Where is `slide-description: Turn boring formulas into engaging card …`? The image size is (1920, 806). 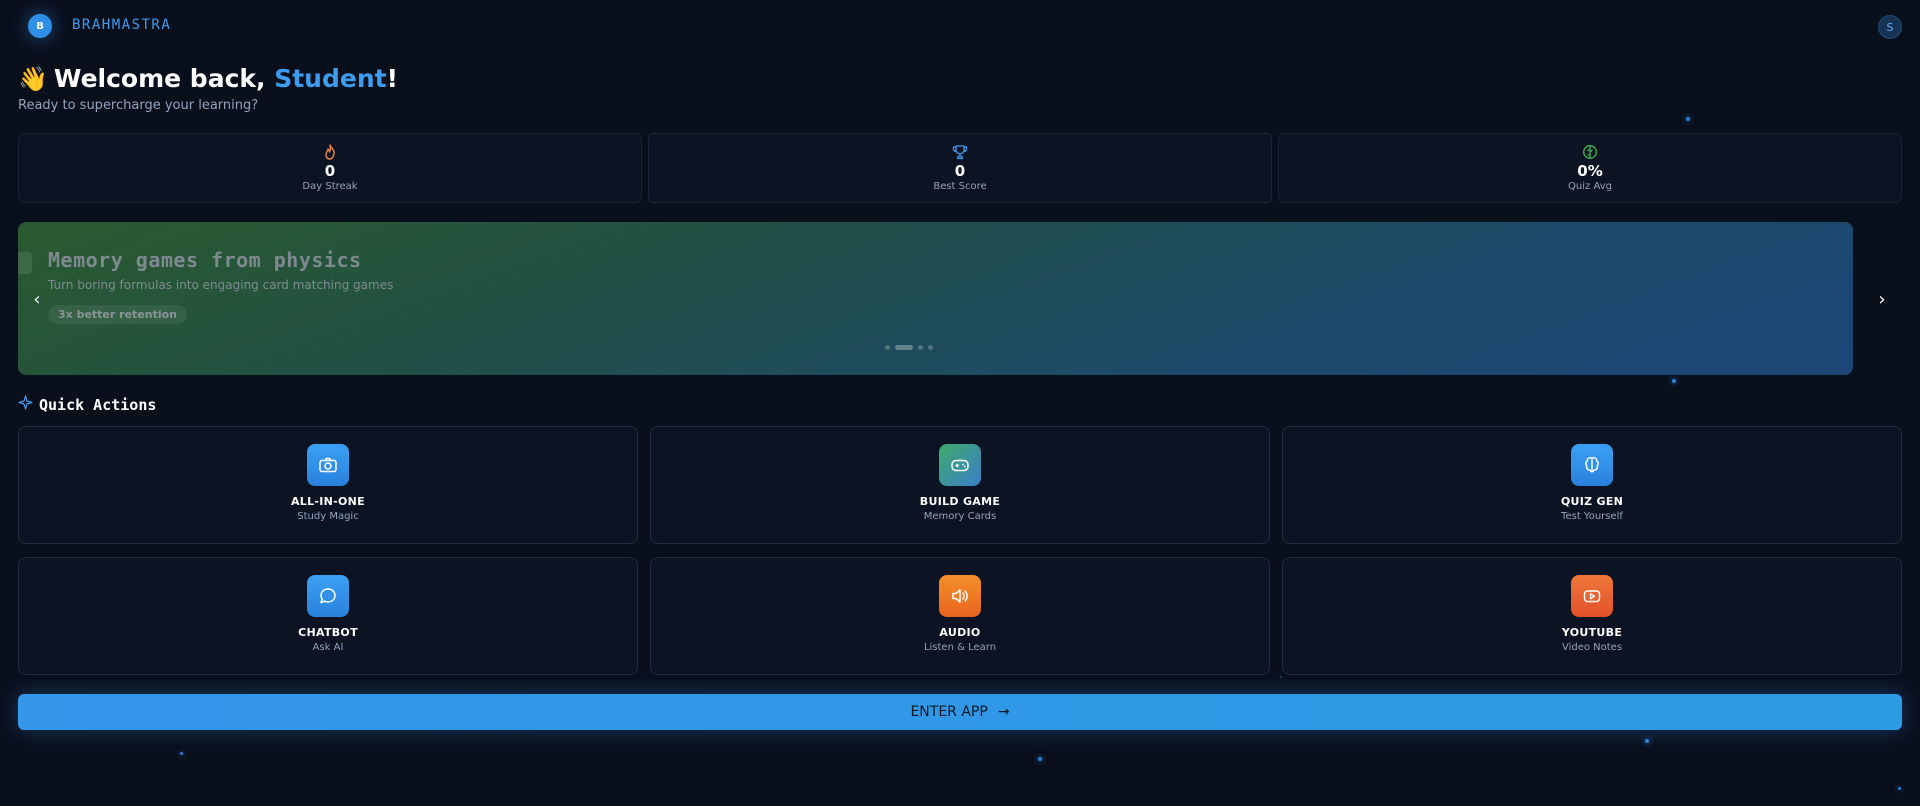 slide-description: Turn boring formulas into engaging card … is located at coordinates (221, 285).